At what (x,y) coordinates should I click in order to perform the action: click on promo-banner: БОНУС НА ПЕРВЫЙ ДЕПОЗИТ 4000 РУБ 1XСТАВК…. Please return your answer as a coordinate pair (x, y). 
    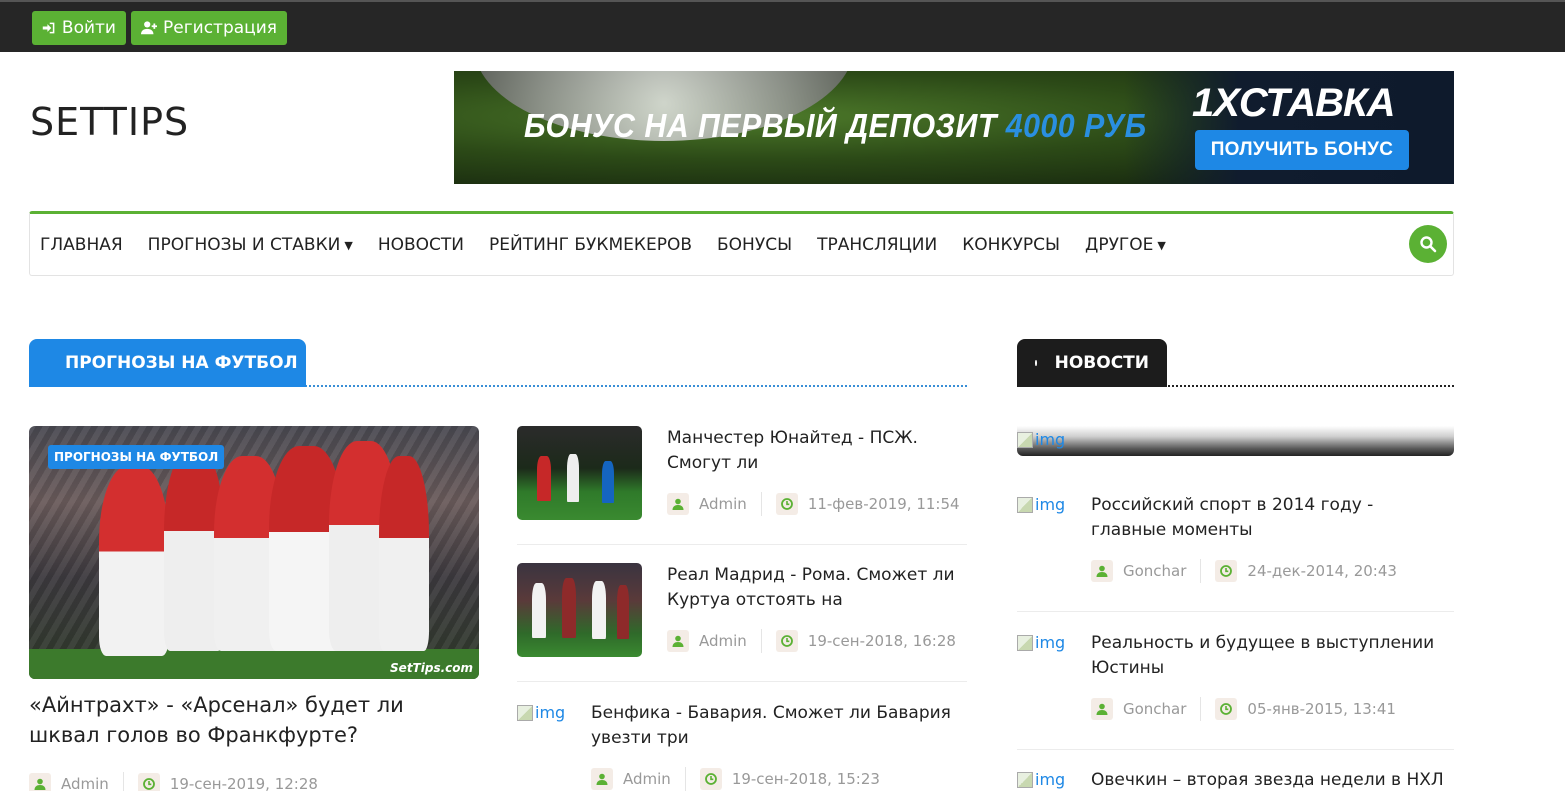
    Looking at the image, I should click on (954, 127).